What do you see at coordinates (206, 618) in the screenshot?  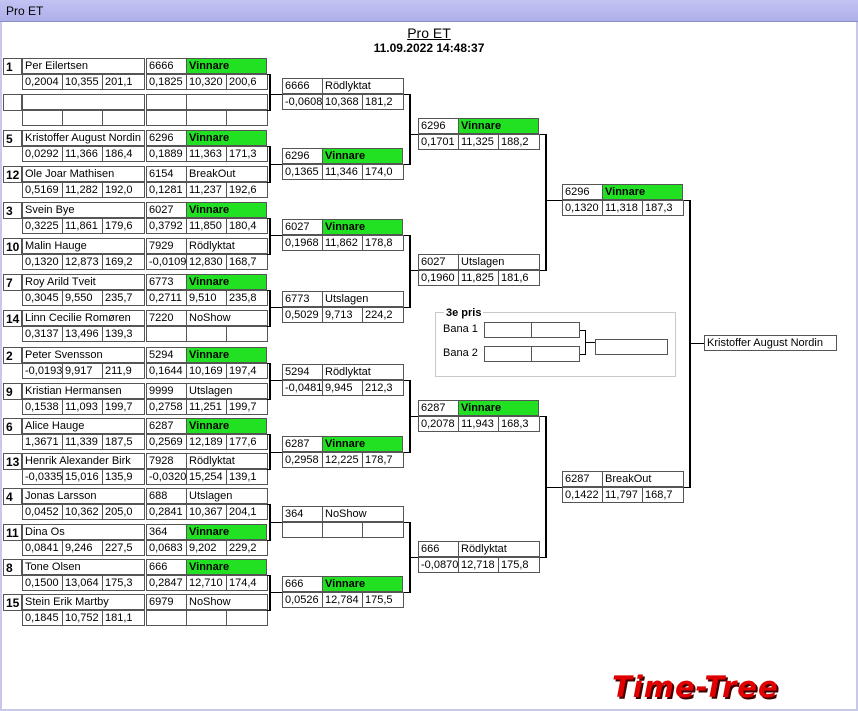 I see `r1-elapsed-time` at bounding box center [206, 618].